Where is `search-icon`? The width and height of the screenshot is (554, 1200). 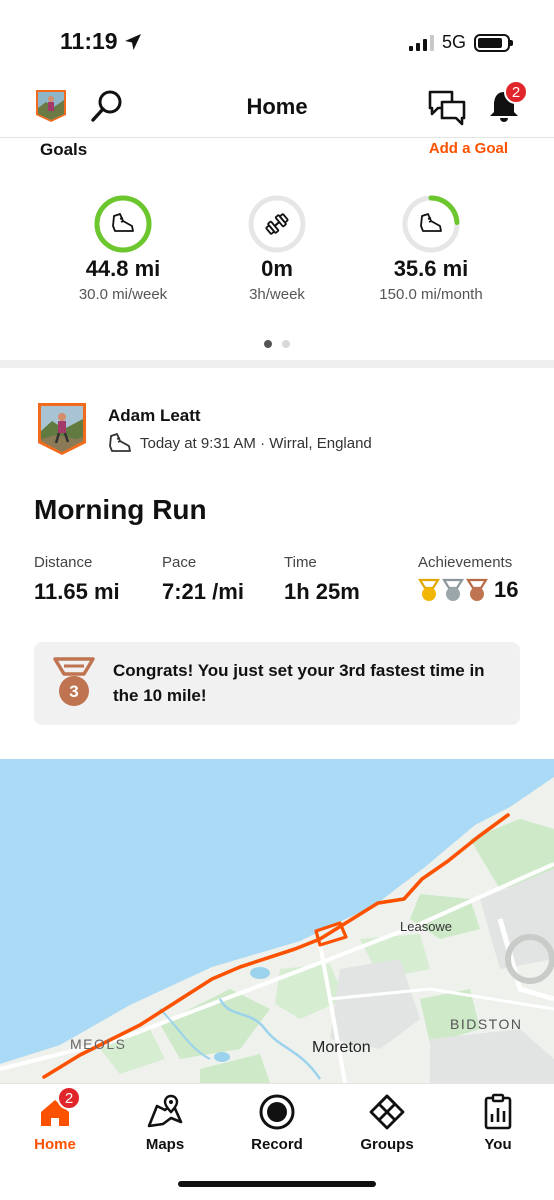
search-icon is located at coordinates (106, 106).